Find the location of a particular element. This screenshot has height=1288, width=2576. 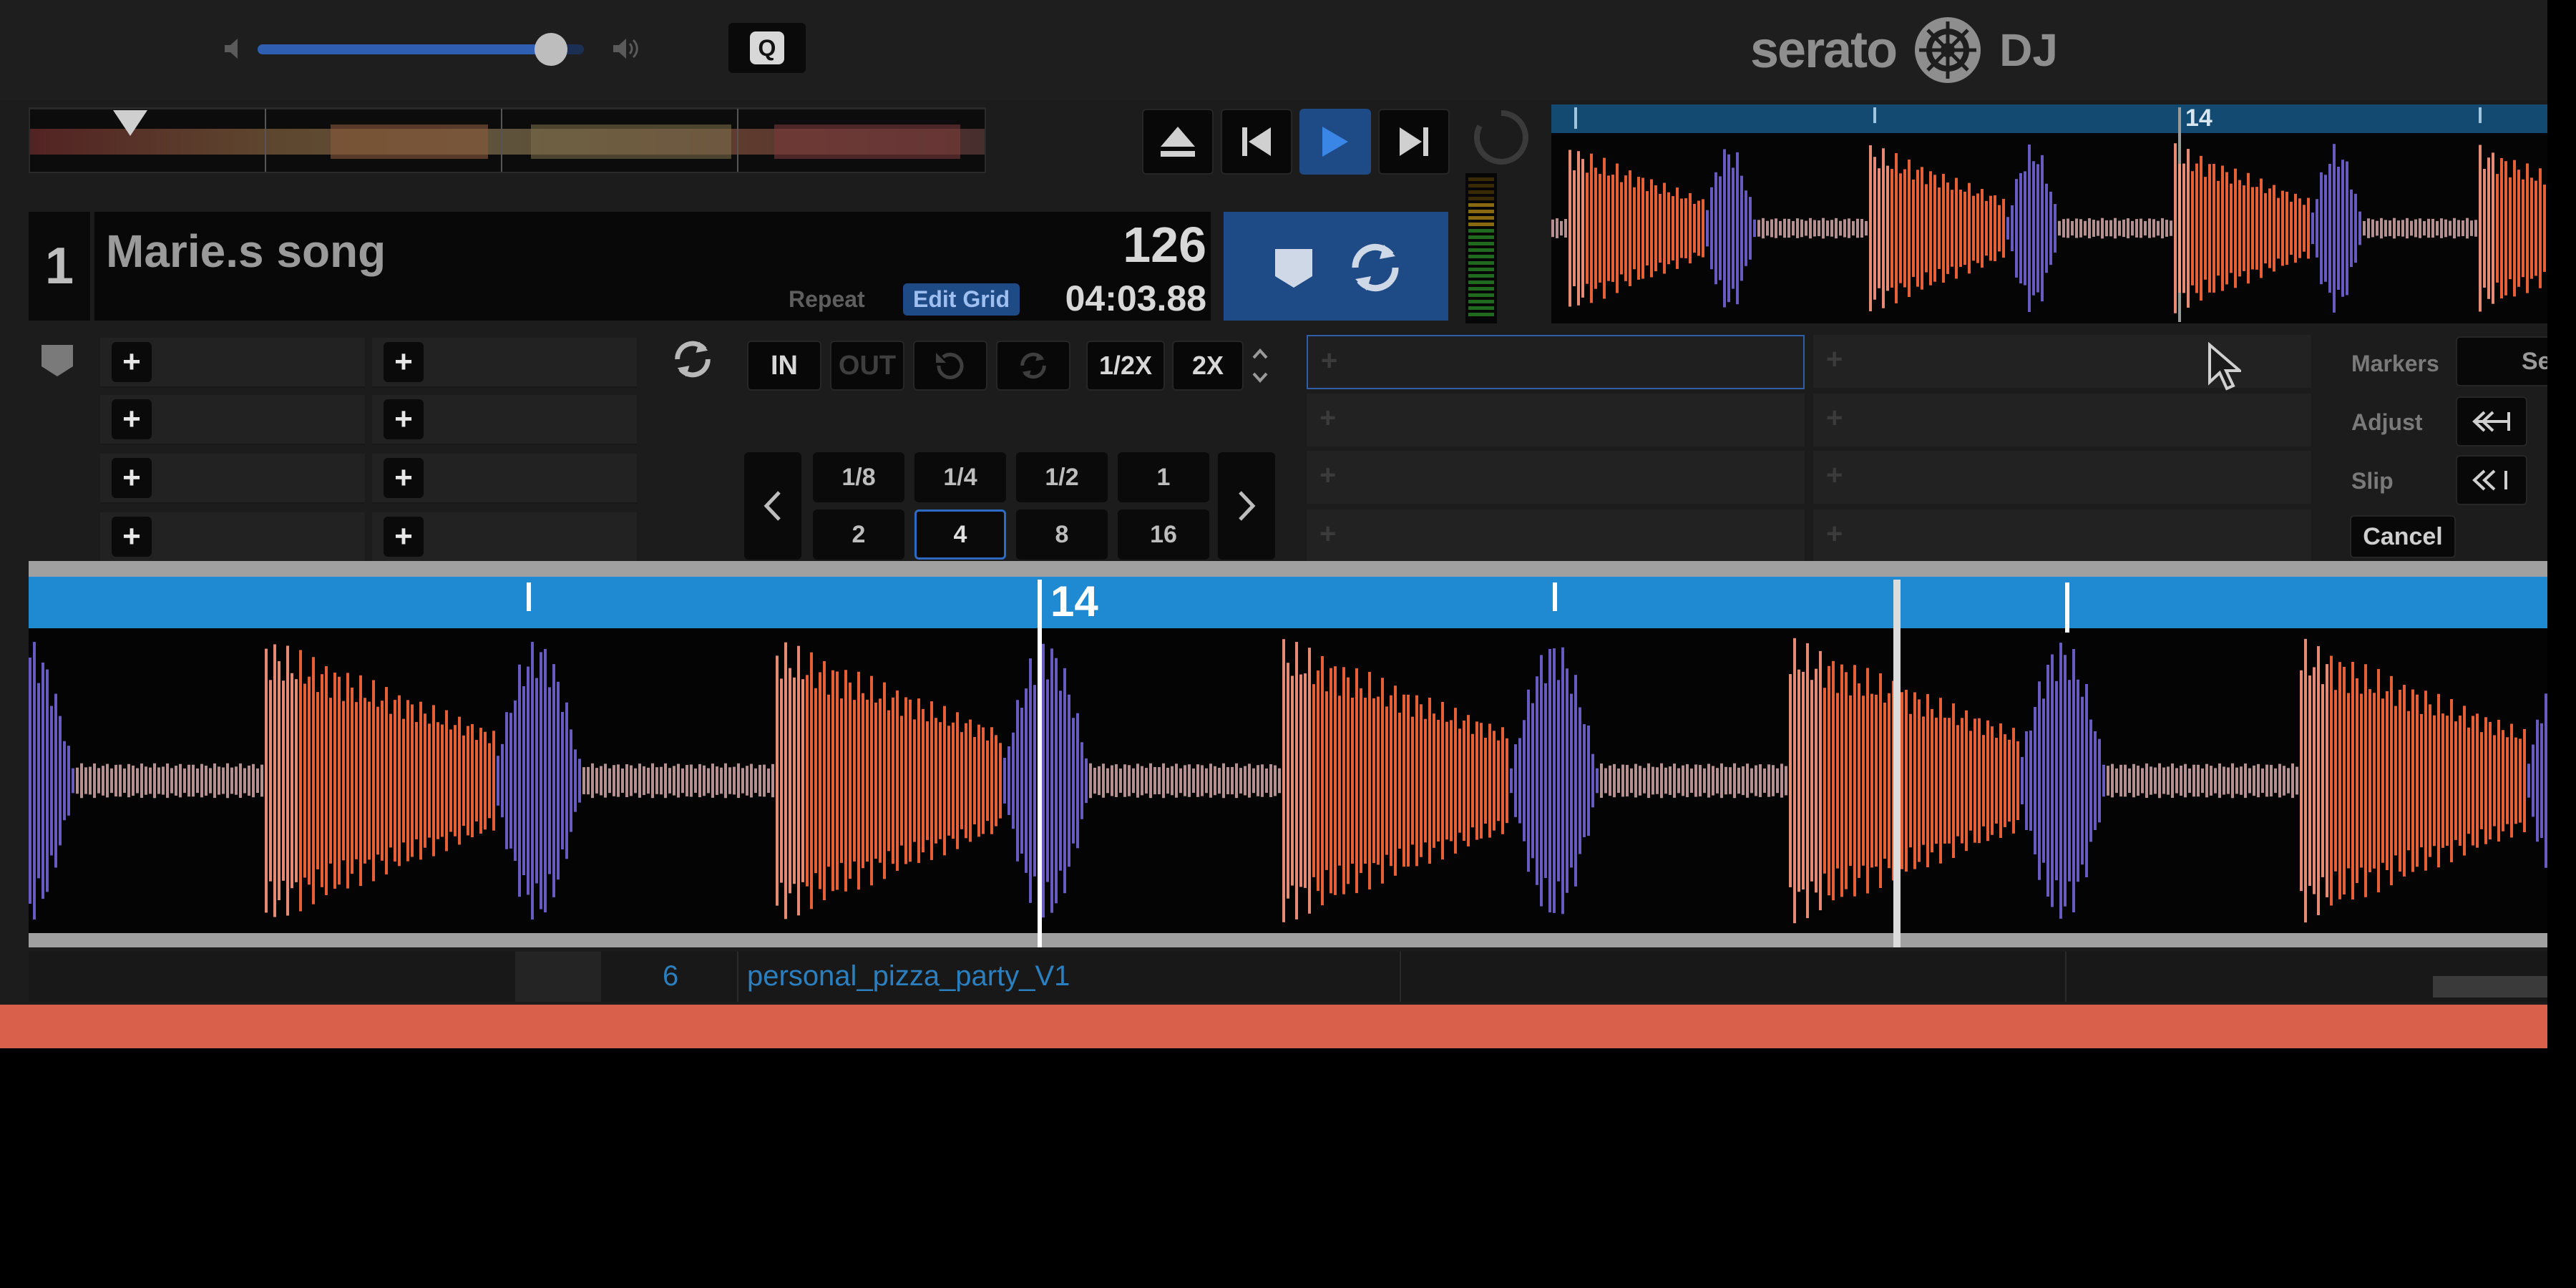

loop-double-button: 2X is located at coordinates (1208, 366).